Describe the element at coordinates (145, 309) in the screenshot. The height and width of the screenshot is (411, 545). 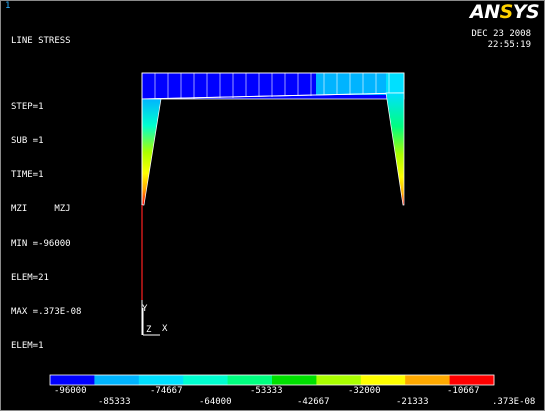
I see `triad-y-label: Y` at that location.